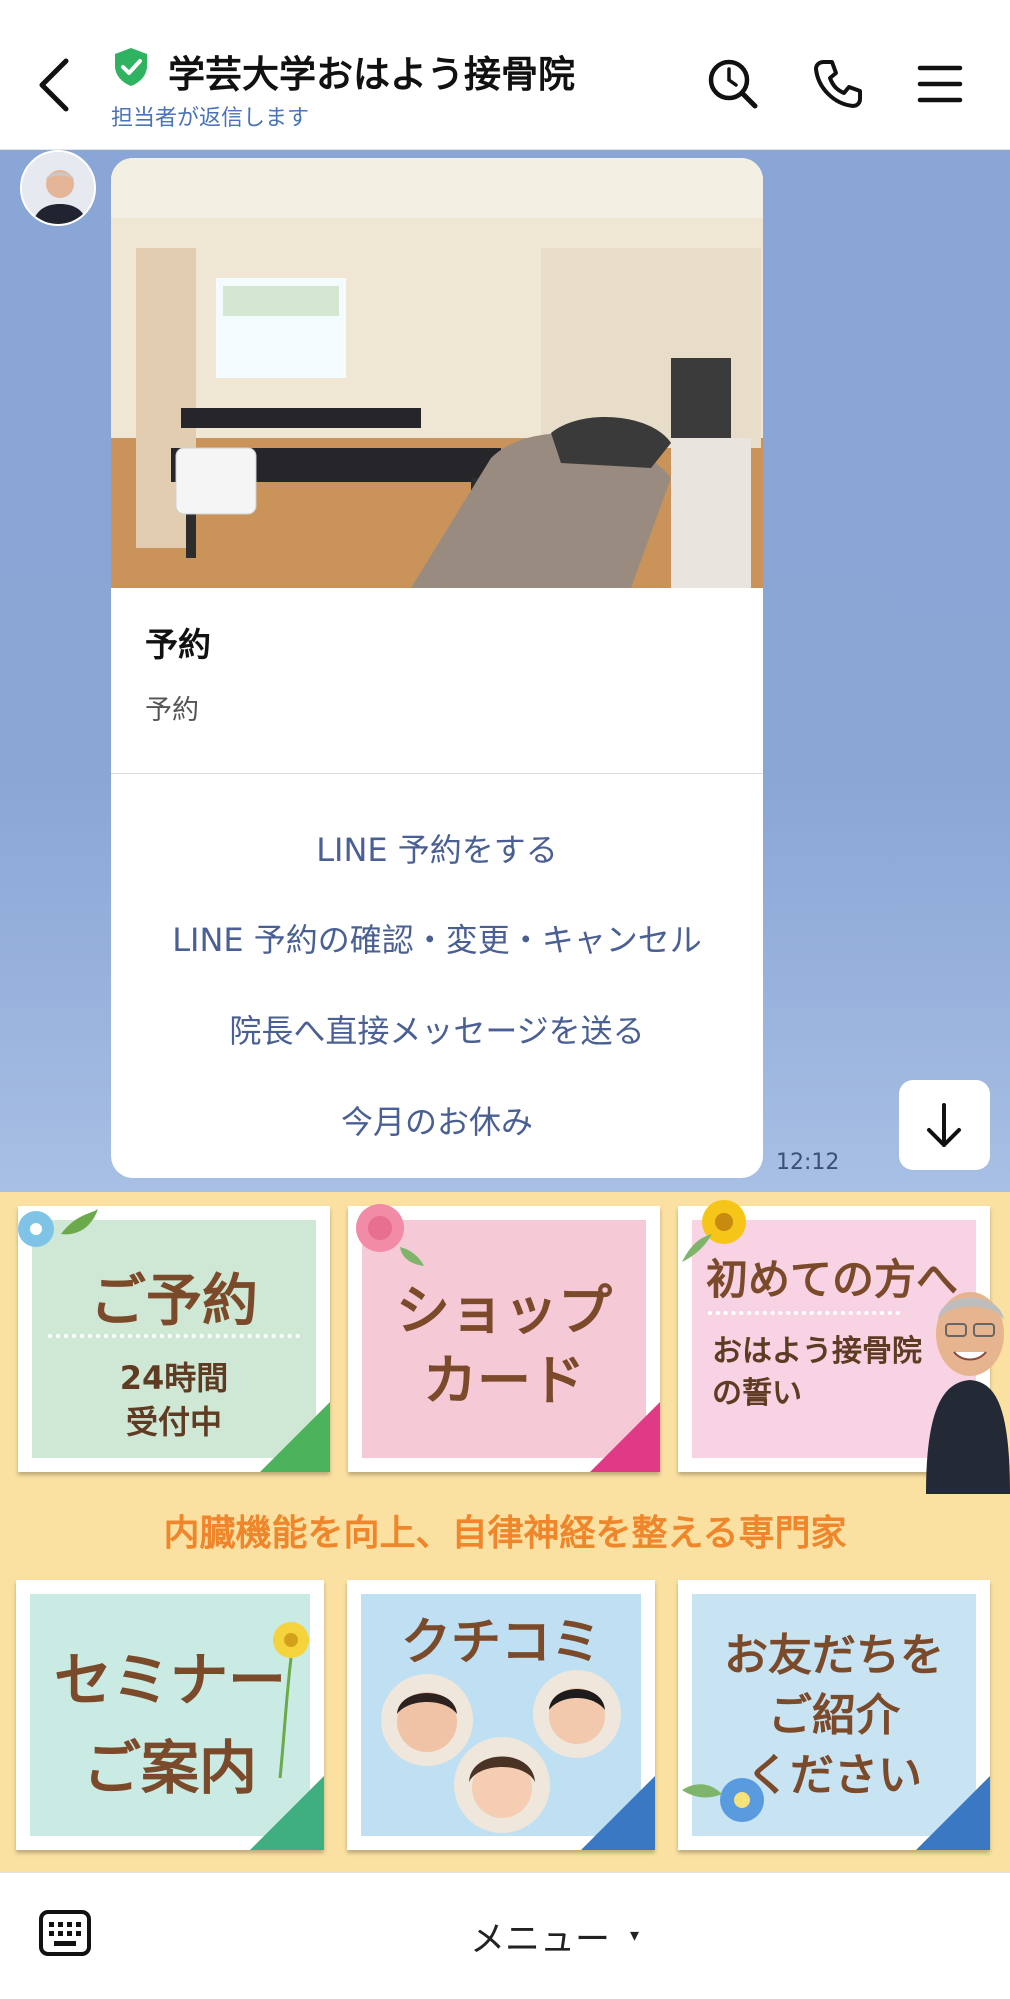  I want to click on chevron-down-icon: ▾, so click(634, 1935).